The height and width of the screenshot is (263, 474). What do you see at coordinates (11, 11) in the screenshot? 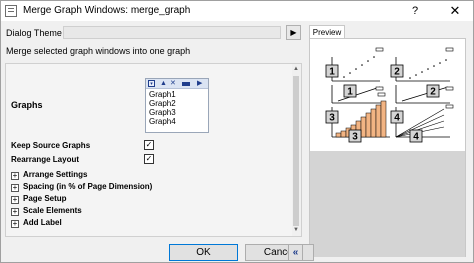
I see `app-icon` at bounding box center [11, 11].